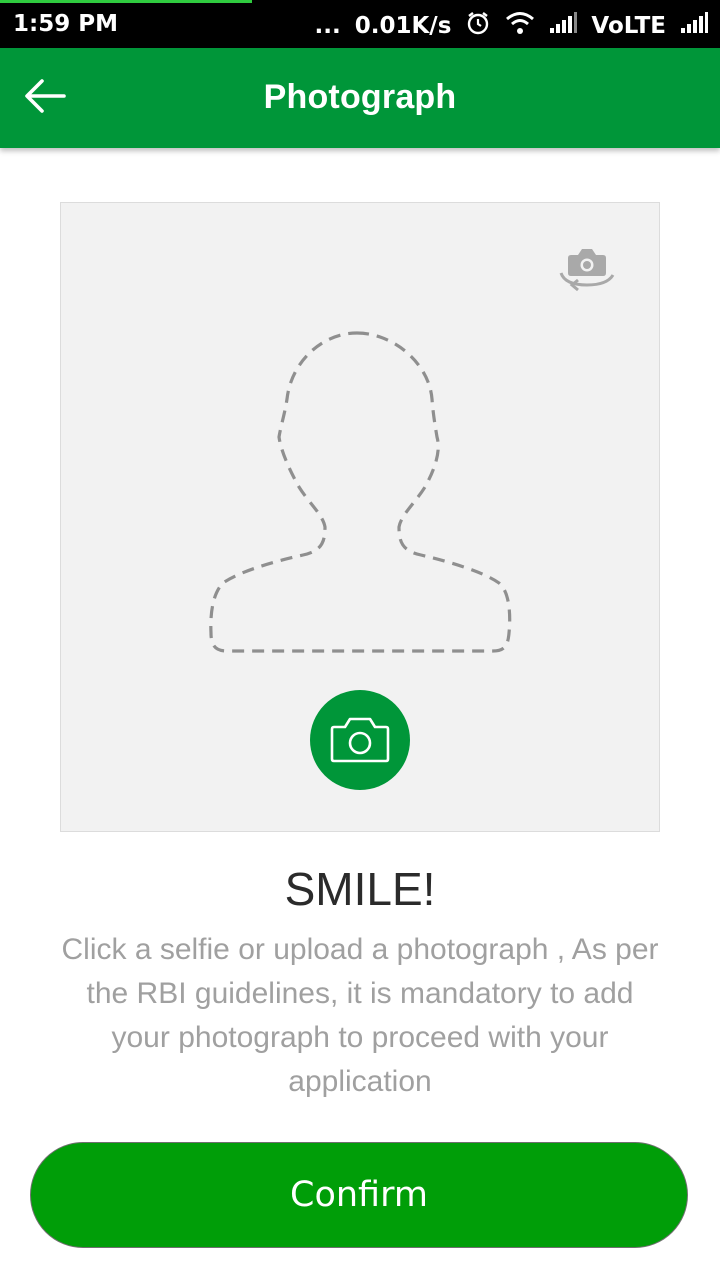  I want to click on person-silhouette-icon, so click(360, 492).